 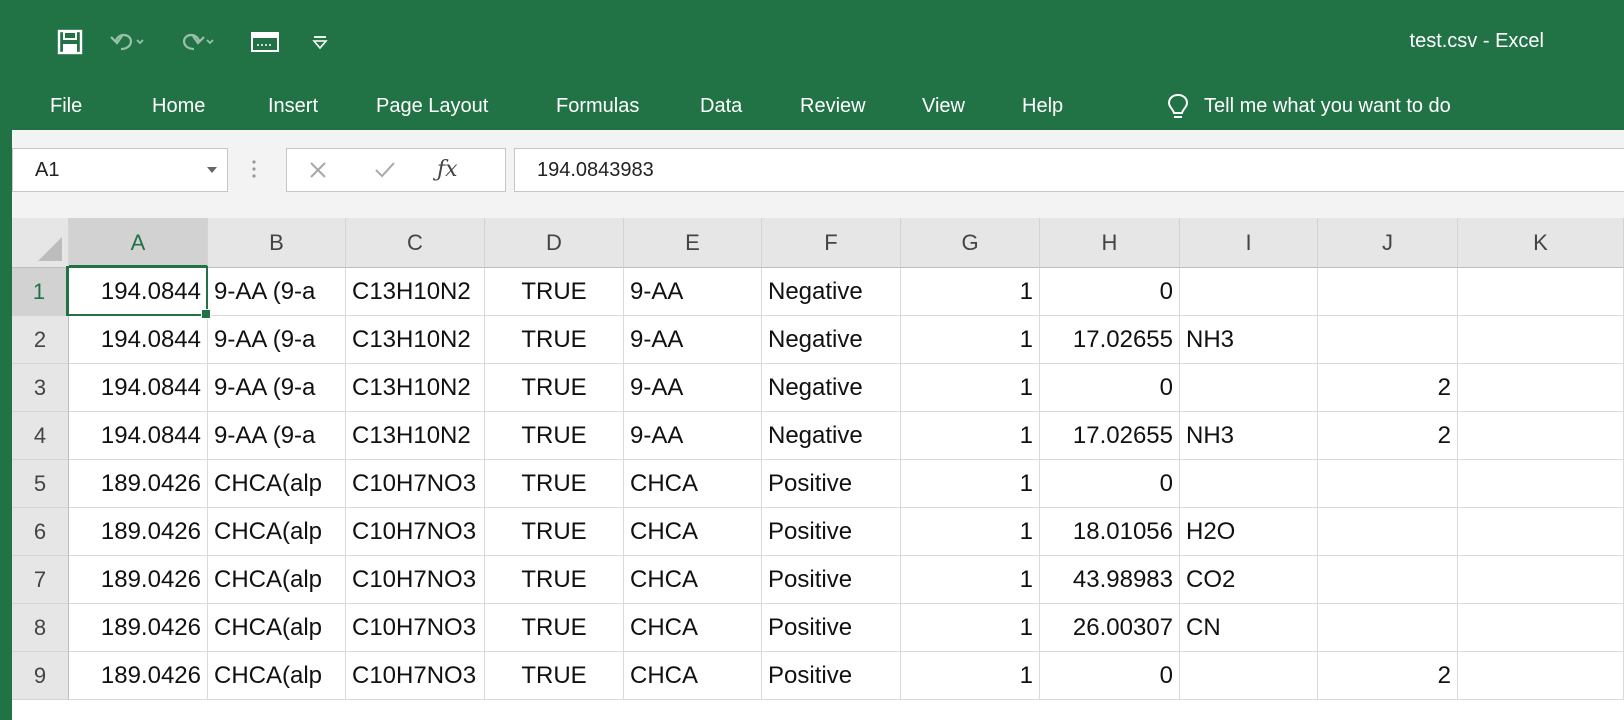 What do you see at coordinates (277, 292) in the screenshot?
I see `cell-b1: 9-AA (9-a` at bounding box center [277, 292].